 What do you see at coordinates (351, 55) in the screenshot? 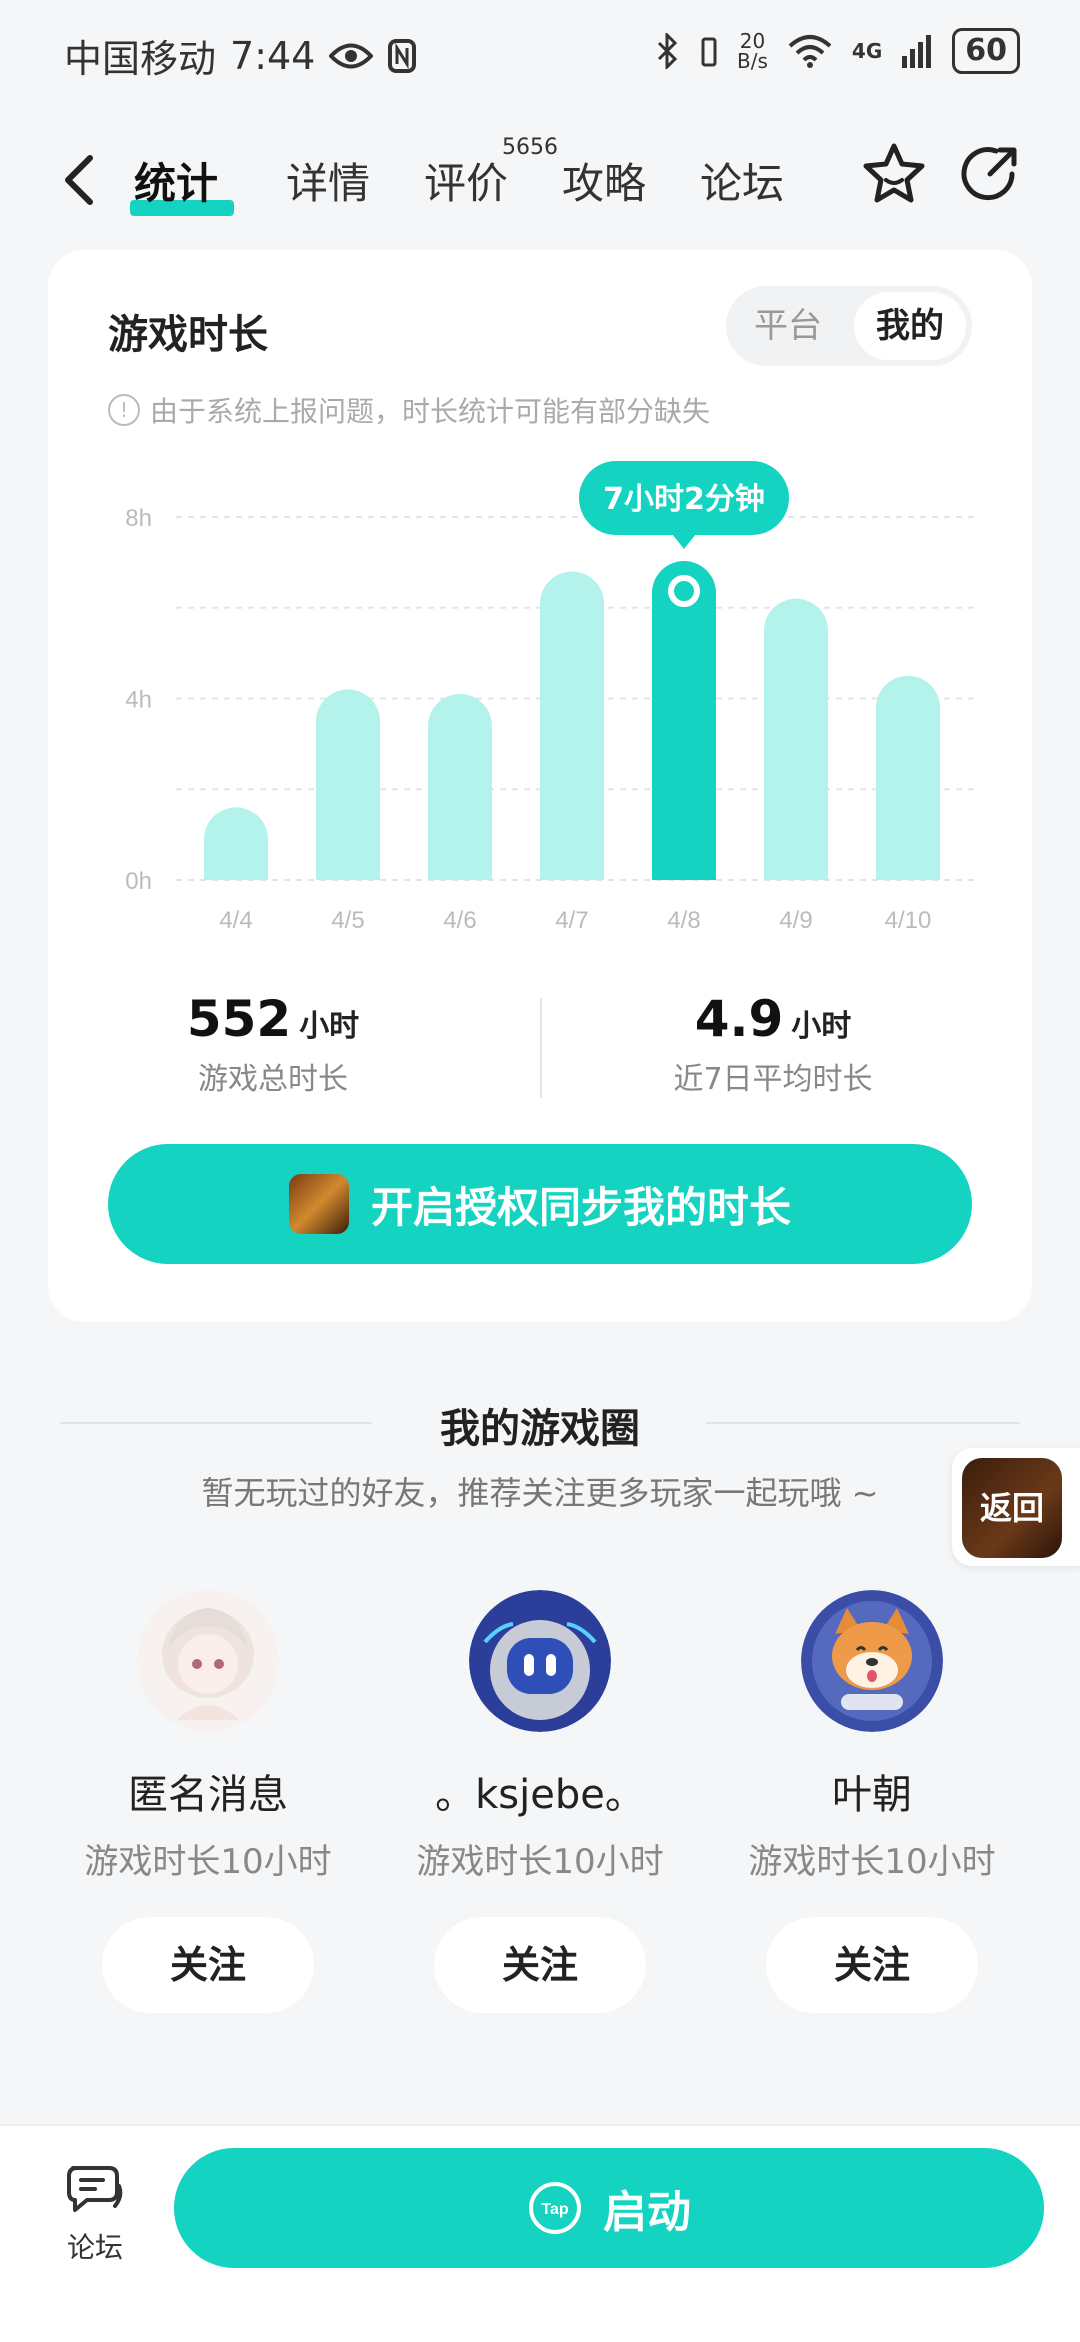
I see `eye-icon` at bounding box center [351, 55].